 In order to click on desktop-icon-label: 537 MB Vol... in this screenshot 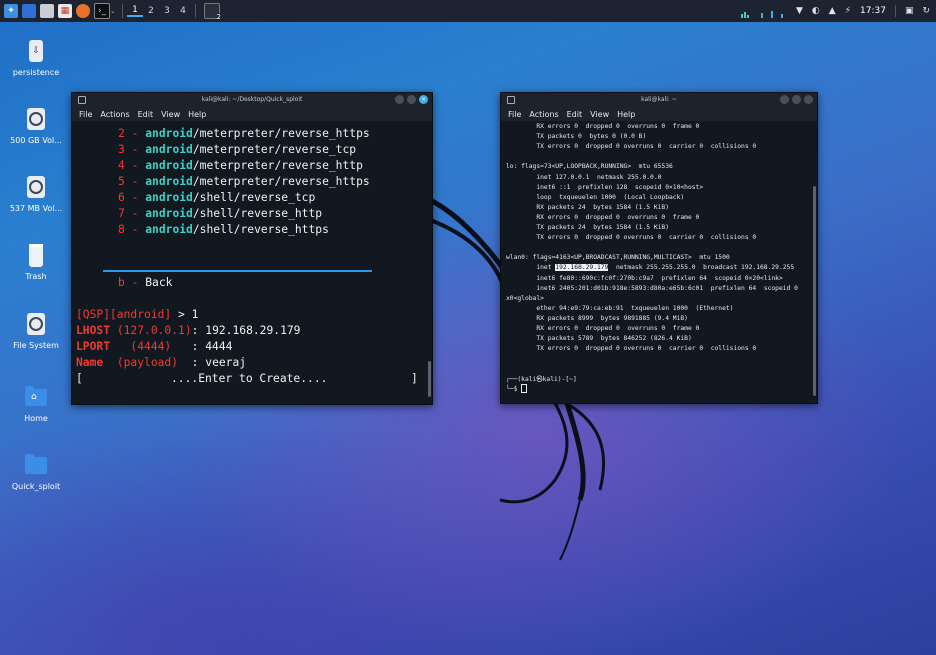, I will do `click(36, 208)`.